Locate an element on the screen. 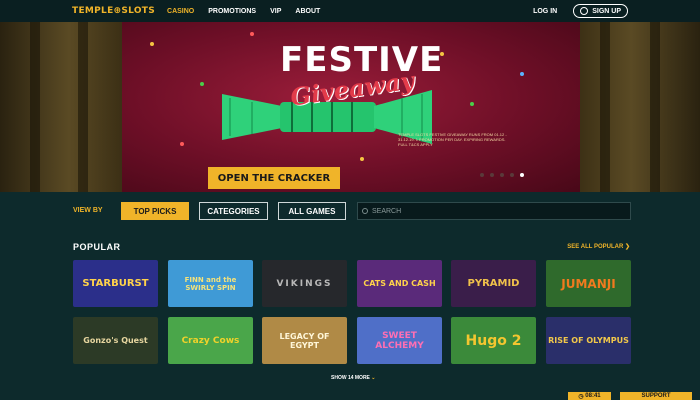 Image resolution: width=700 pixels, height=400 pixels. main-nav: CASINO PROMOTIONS VIP ABOUT is located at coordinates (243, 11).